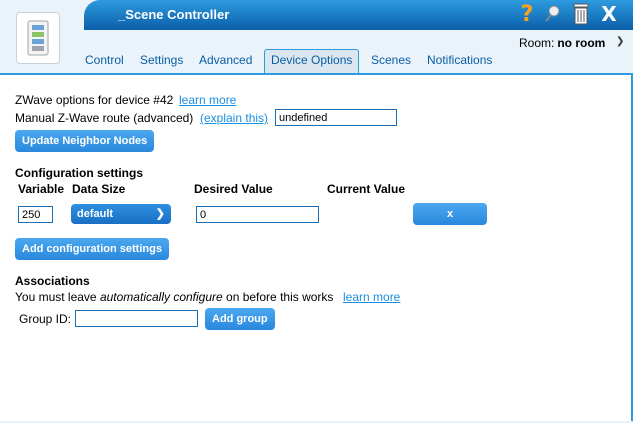 The width and height of the screenshot is (633, 423). I want to click on room-selector: Room: no room ❯, so click(571, 43).